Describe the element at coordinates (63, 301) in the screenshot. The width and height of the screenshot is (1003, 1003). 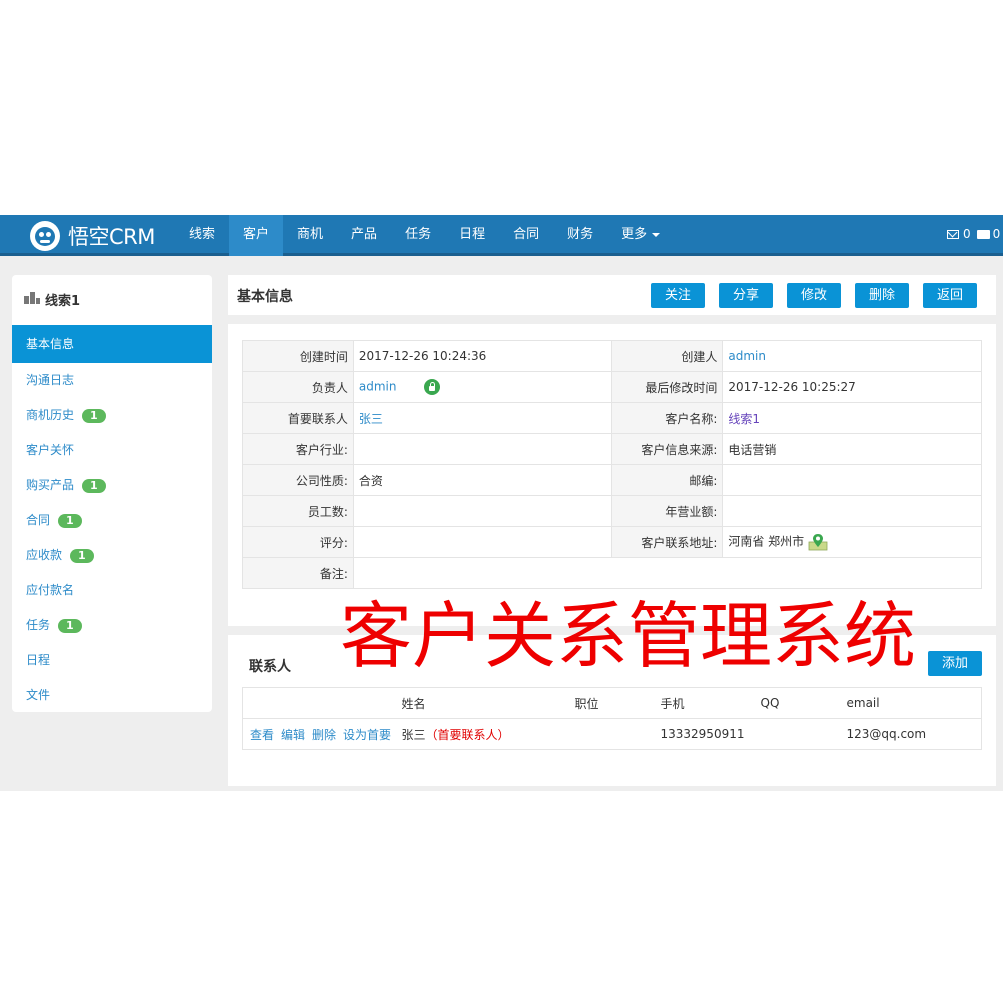
I see `sidebar-title: 线索1` at that location.